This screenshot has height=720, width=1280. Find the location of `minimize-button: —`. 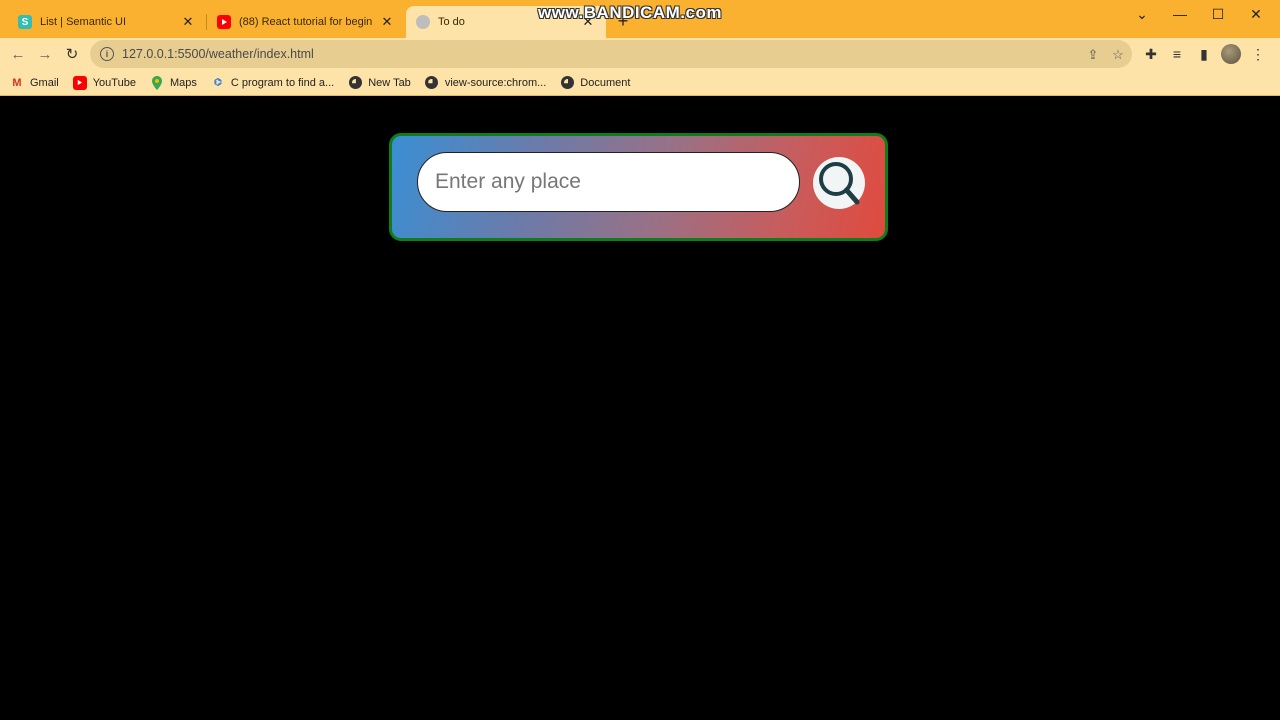

minimize-button: — is located at coordinates (1180, 14).